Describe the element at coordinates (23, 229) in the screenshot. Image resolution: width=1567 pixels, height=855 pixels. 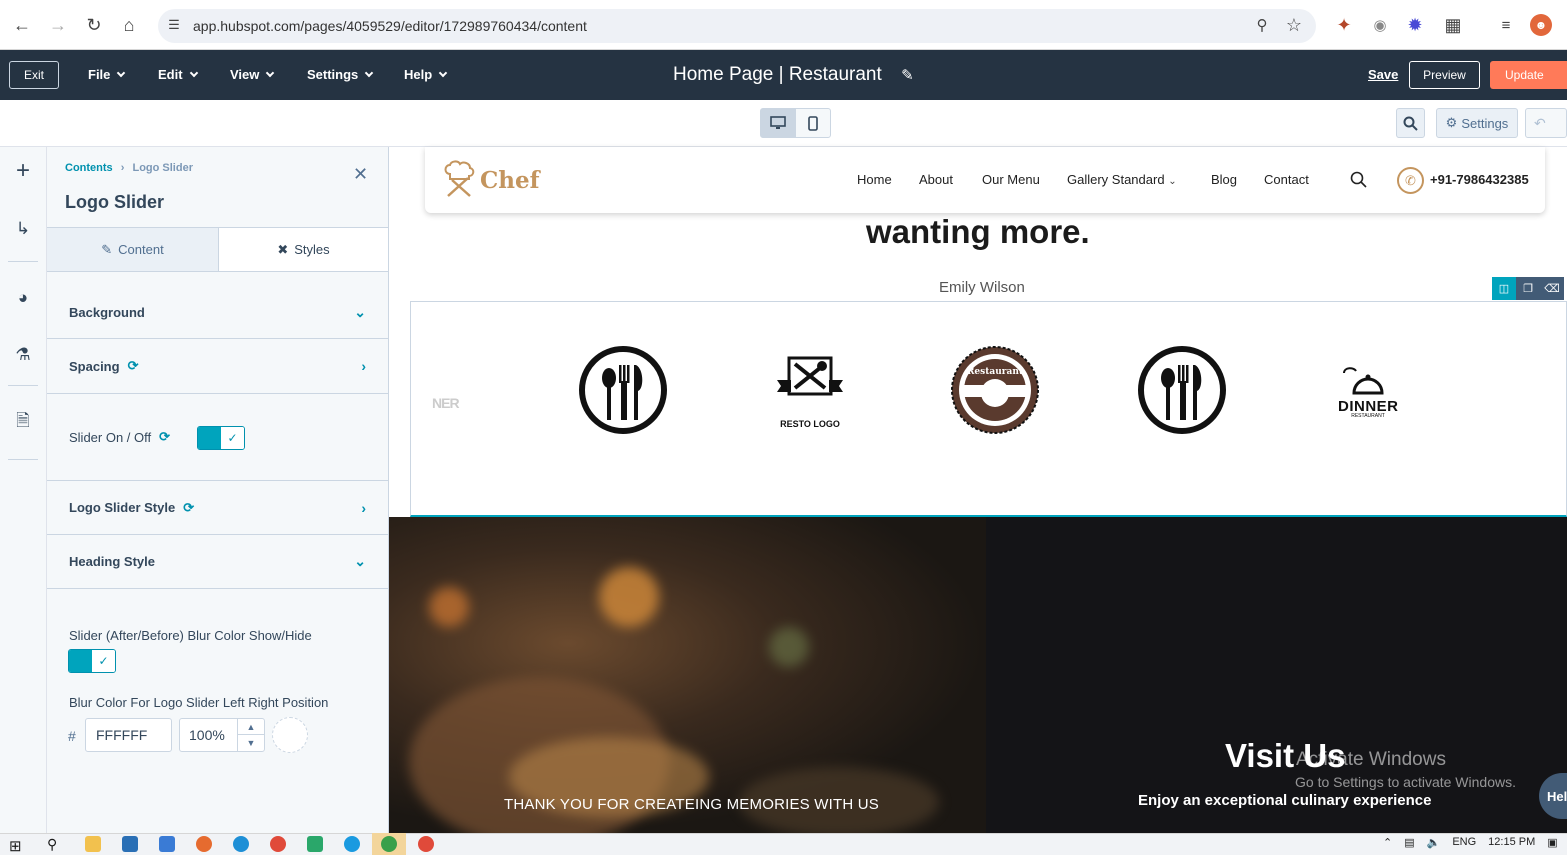
I see `layers-tree-icon: ↳` at that location.